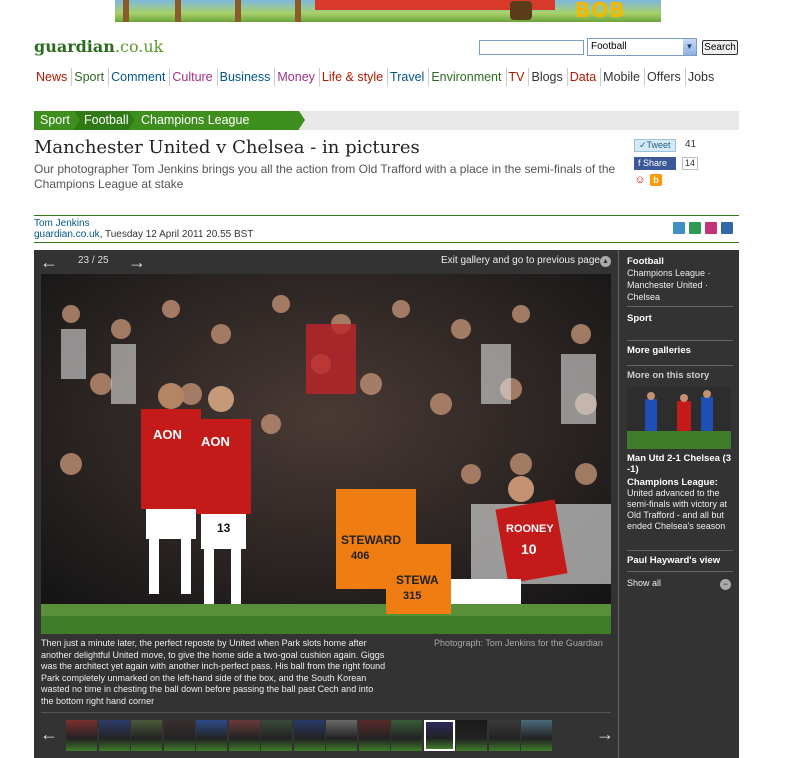  Describe the element at coordinates (62, 223) in the screenshot. I see `author-link: Tom Jenkins` at that location.